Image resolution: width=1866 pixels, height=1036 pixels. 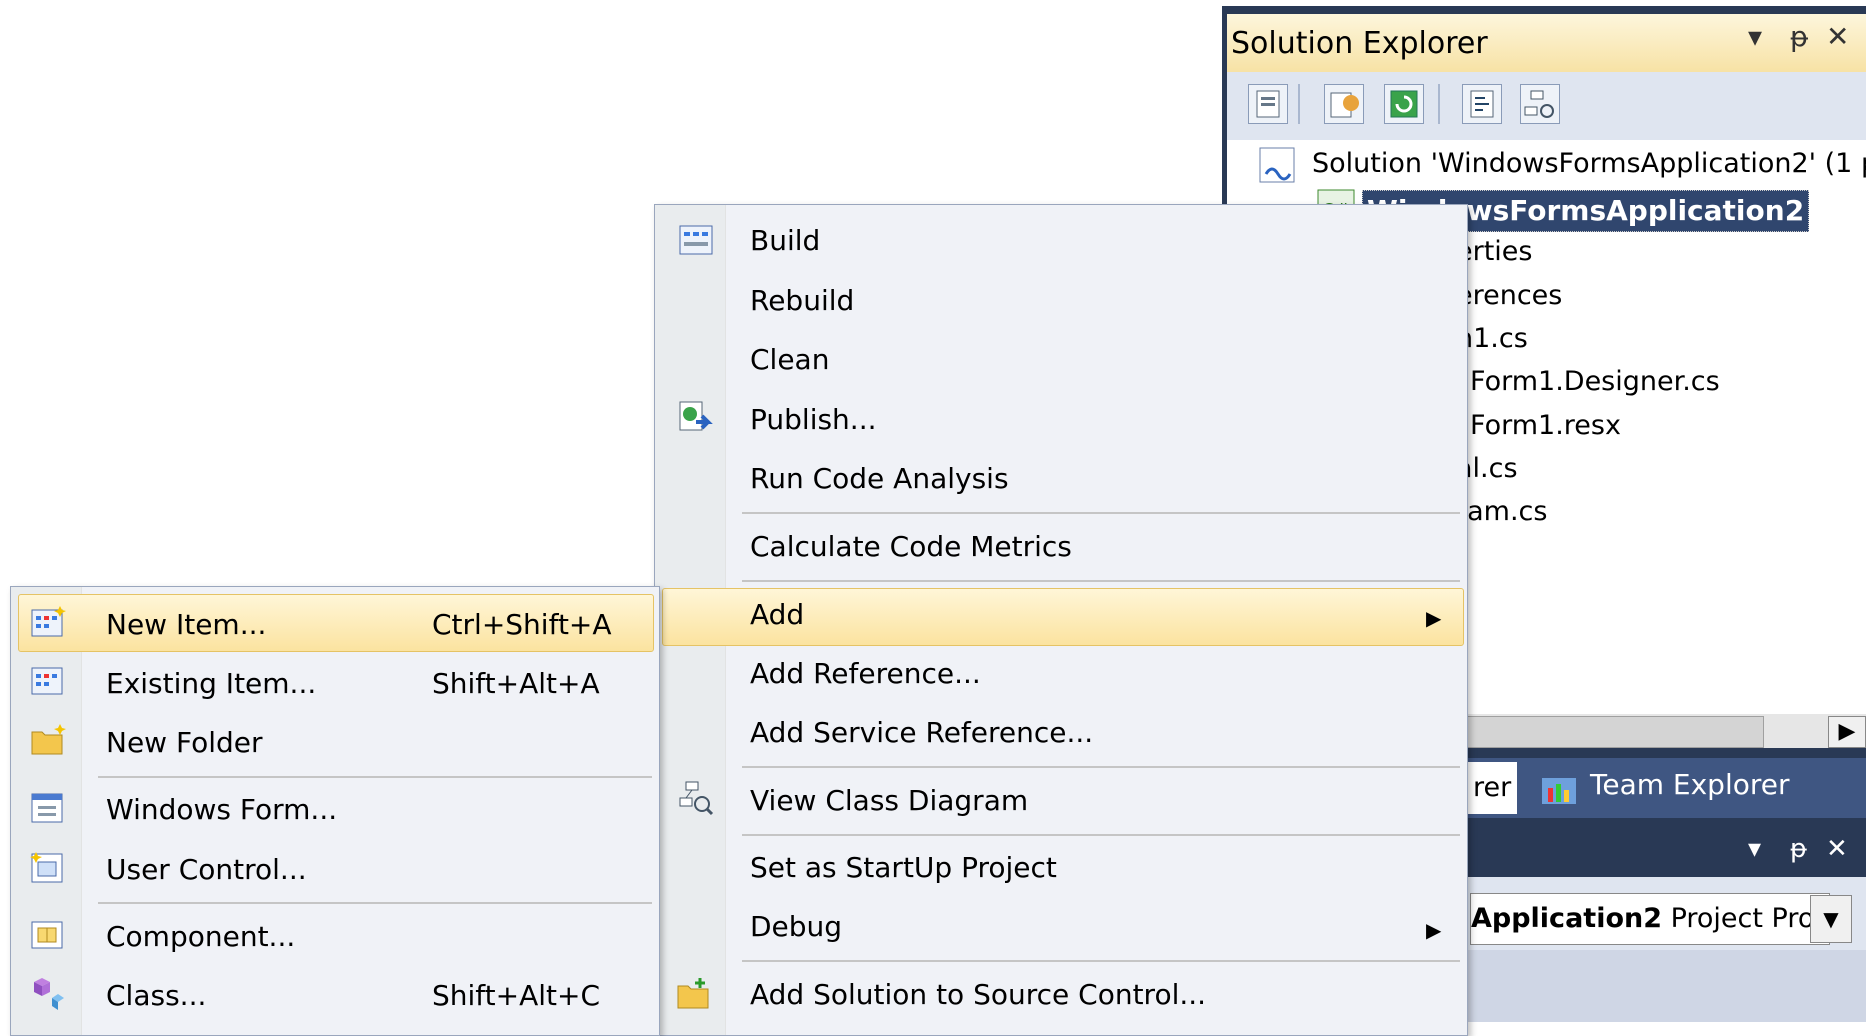 I want to click on chevron-down-icon: ▼, so click(x=1831, y=919).